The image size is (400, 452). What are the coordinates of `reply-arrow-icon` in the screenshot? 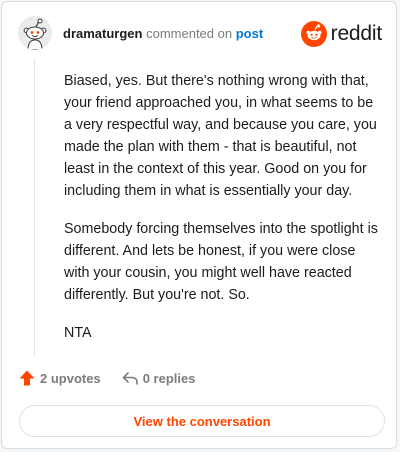 It's located at (130, 378).